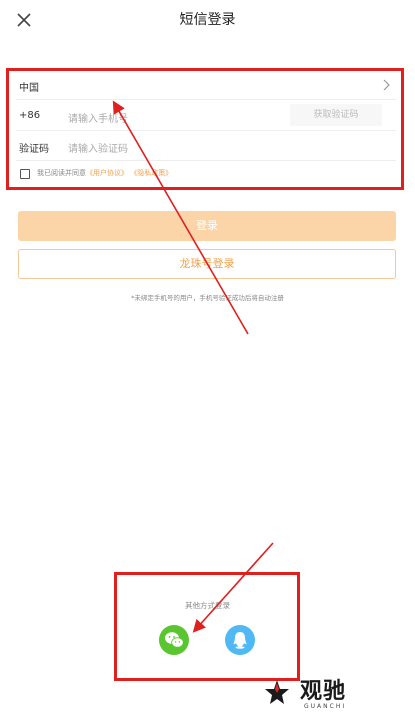  What do you see at coordinates (207, 298) in the screenshot?
I see `register-note: *未绑定手机号的用户，手机号验证成功后将自动注册` at bounding box center [207, 298].